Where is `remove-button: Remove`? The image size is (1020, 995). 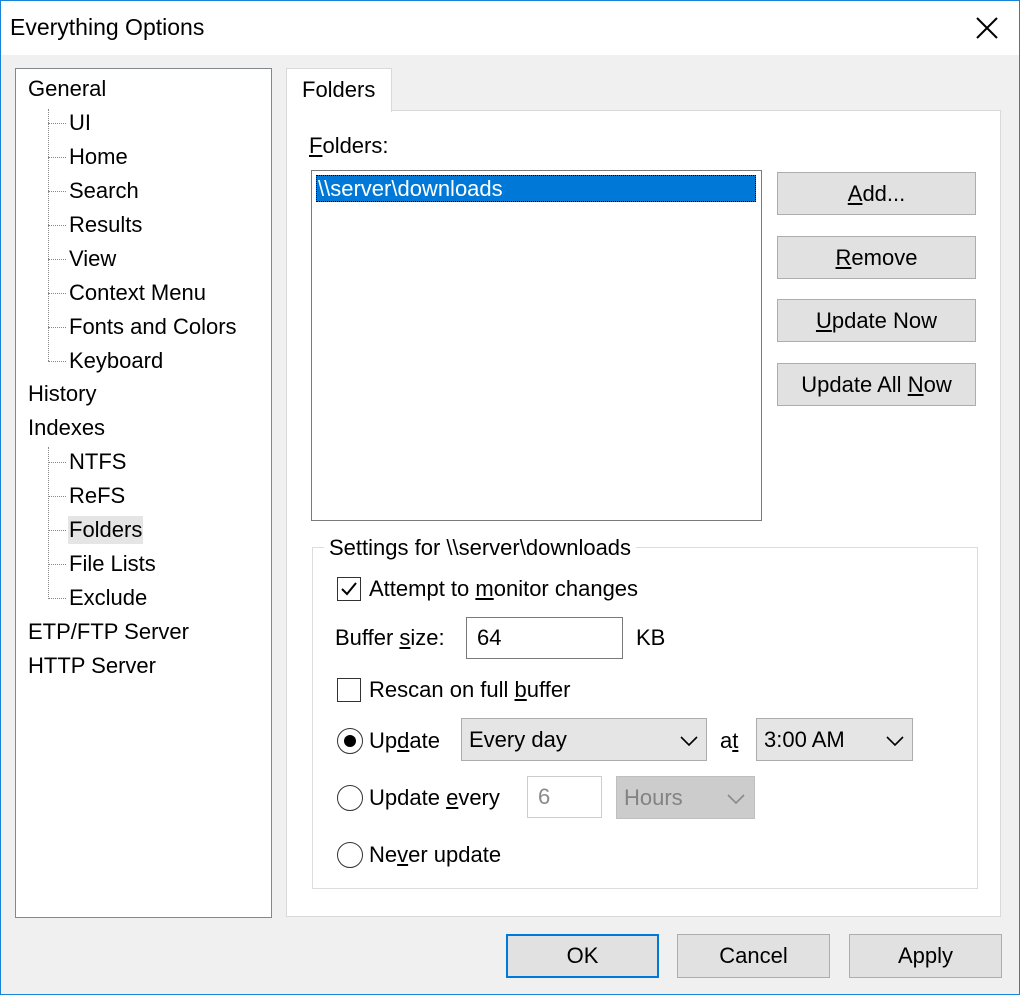
remove-button: Remove is located at coordinates (876, 257).